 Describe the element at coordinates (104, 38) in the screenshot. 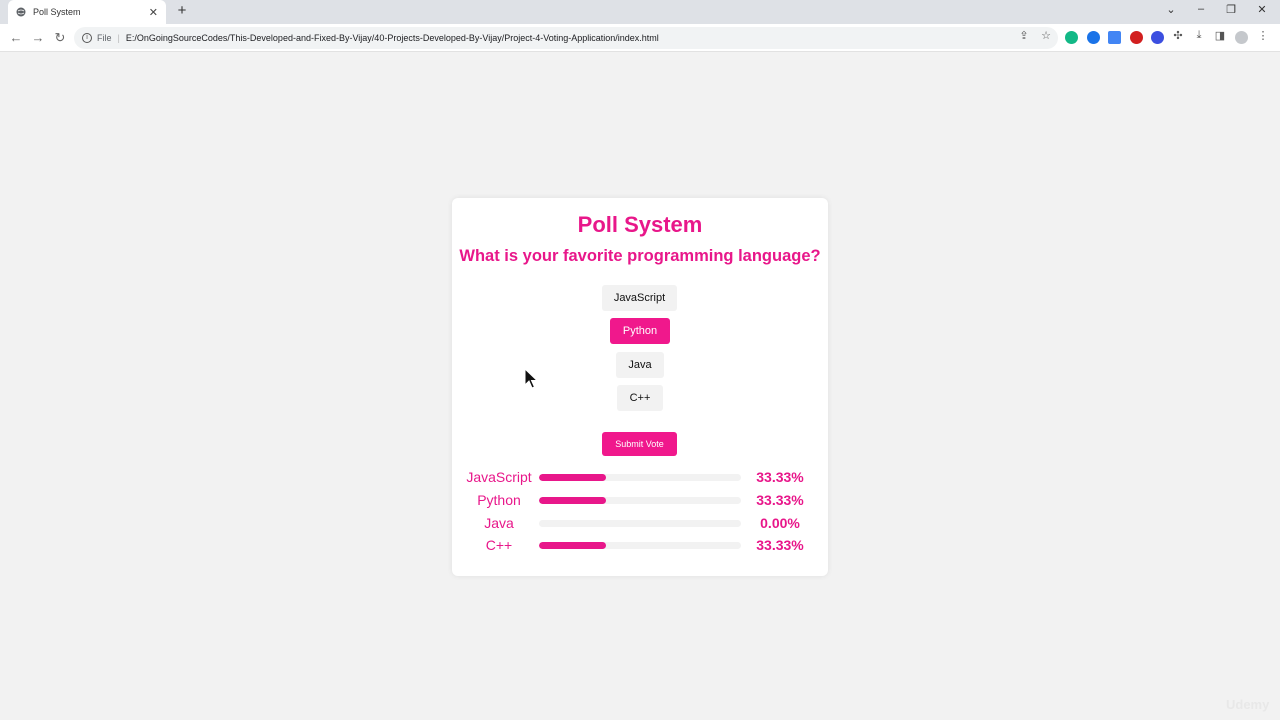

I see `url-scheme: File` at that location.